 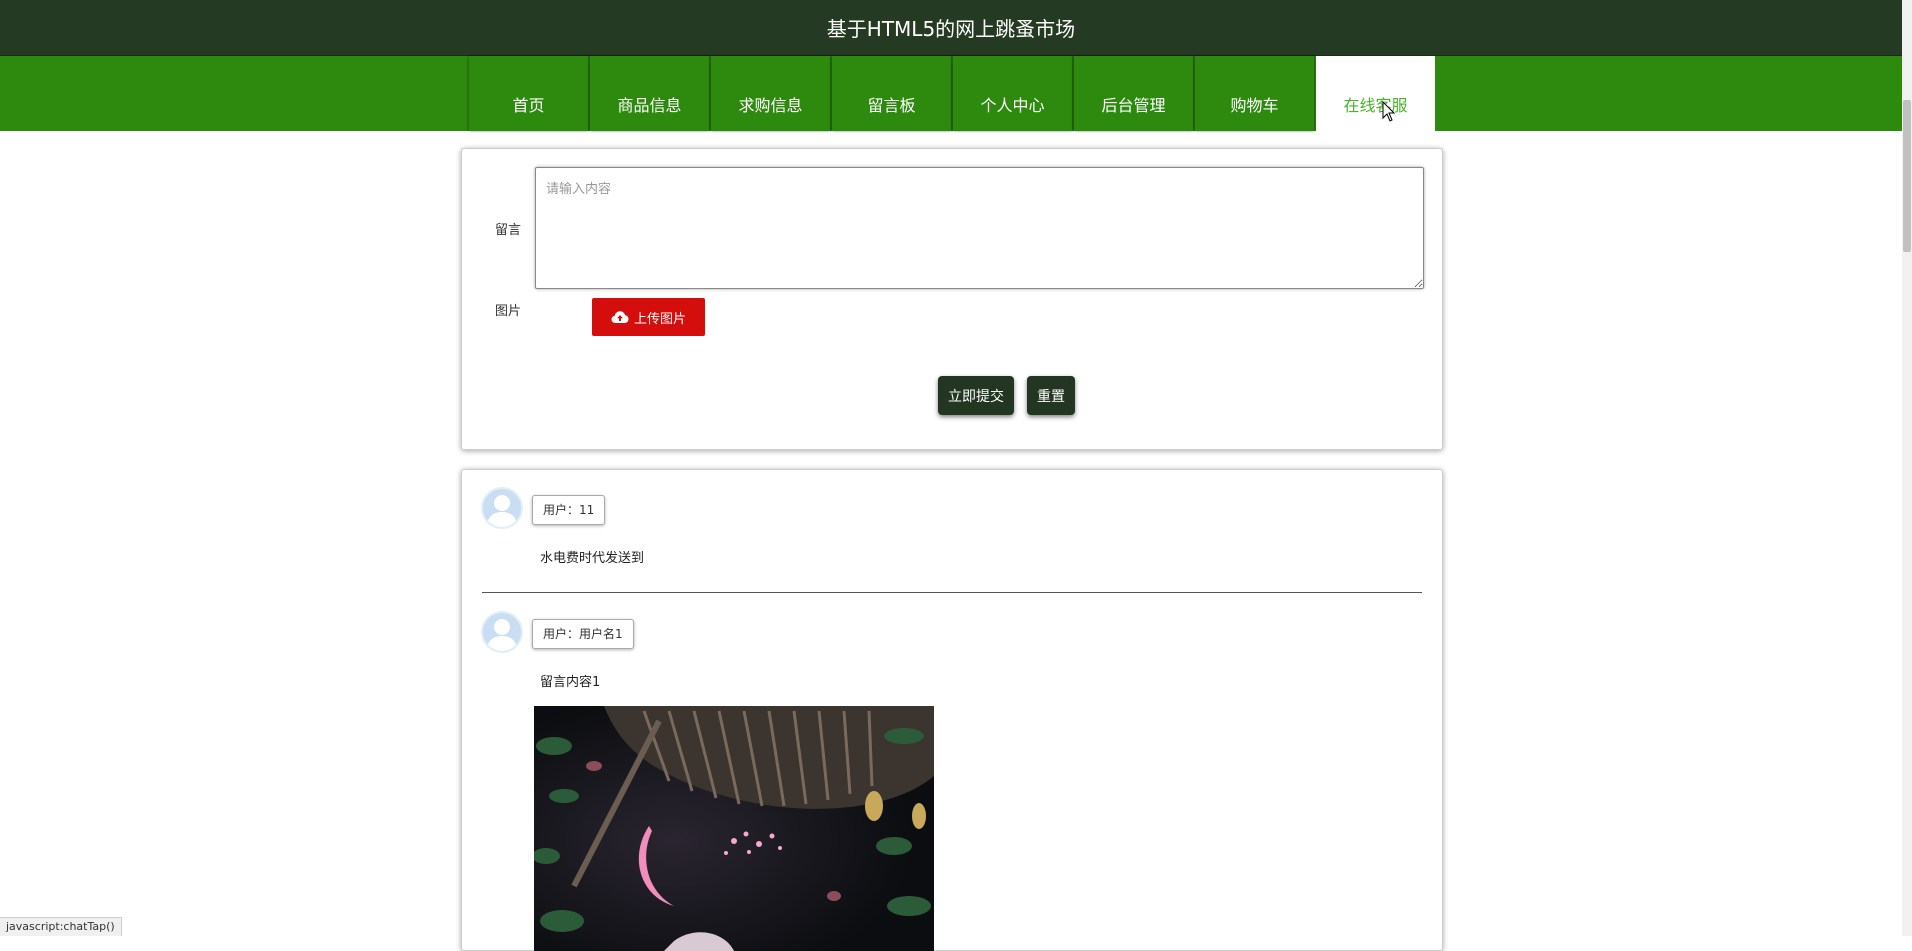 What do you see at coordinates (508, 230) in the screenshot?
I see `message-label: 留言` at bounding box center [508, 230].